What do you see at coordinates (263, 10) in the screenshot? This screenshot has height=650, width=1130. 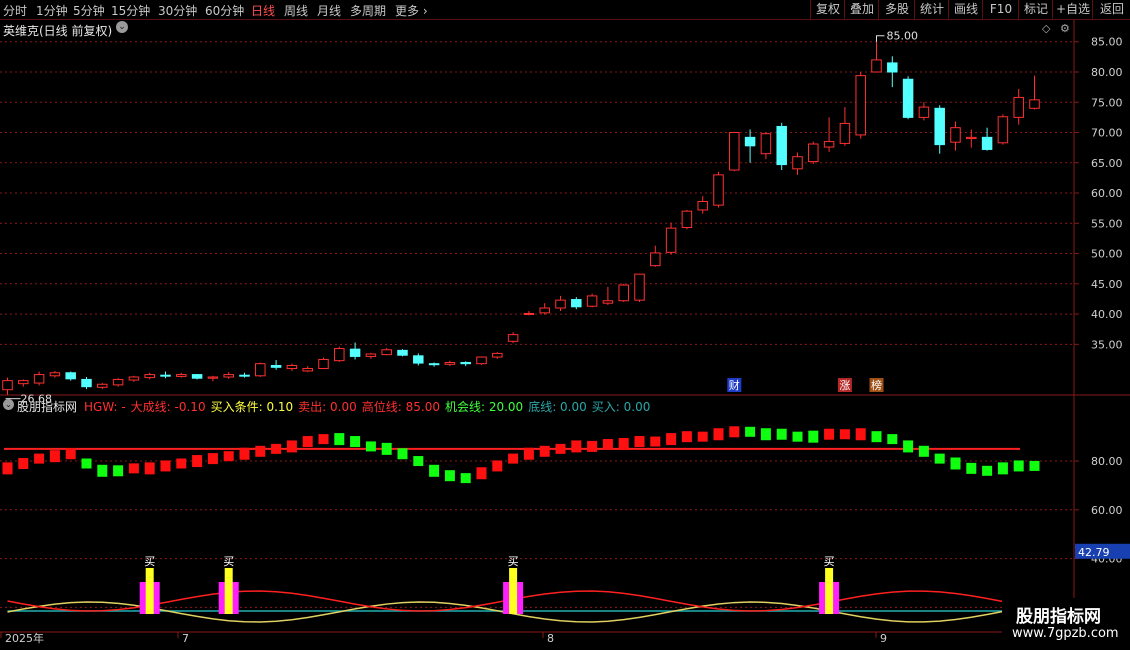 I see `period-tab-daily: 日线` at bounding box center [263, 10].